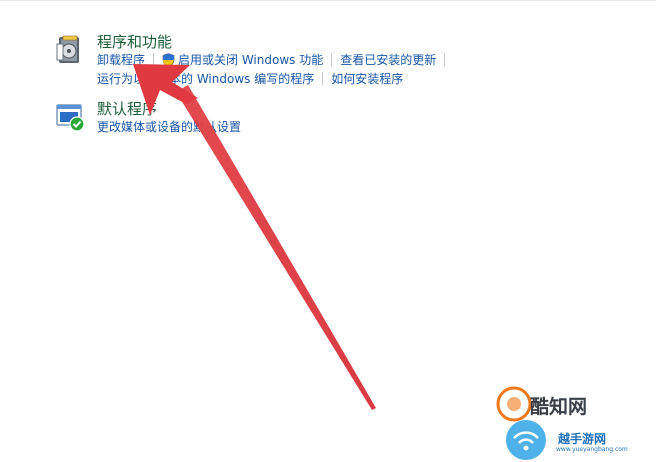 This screenshot has height=462, width=656. Describe the element at coordinates (526, 440) in the screenshot. I see `watermark-wifi-icon` at that location.